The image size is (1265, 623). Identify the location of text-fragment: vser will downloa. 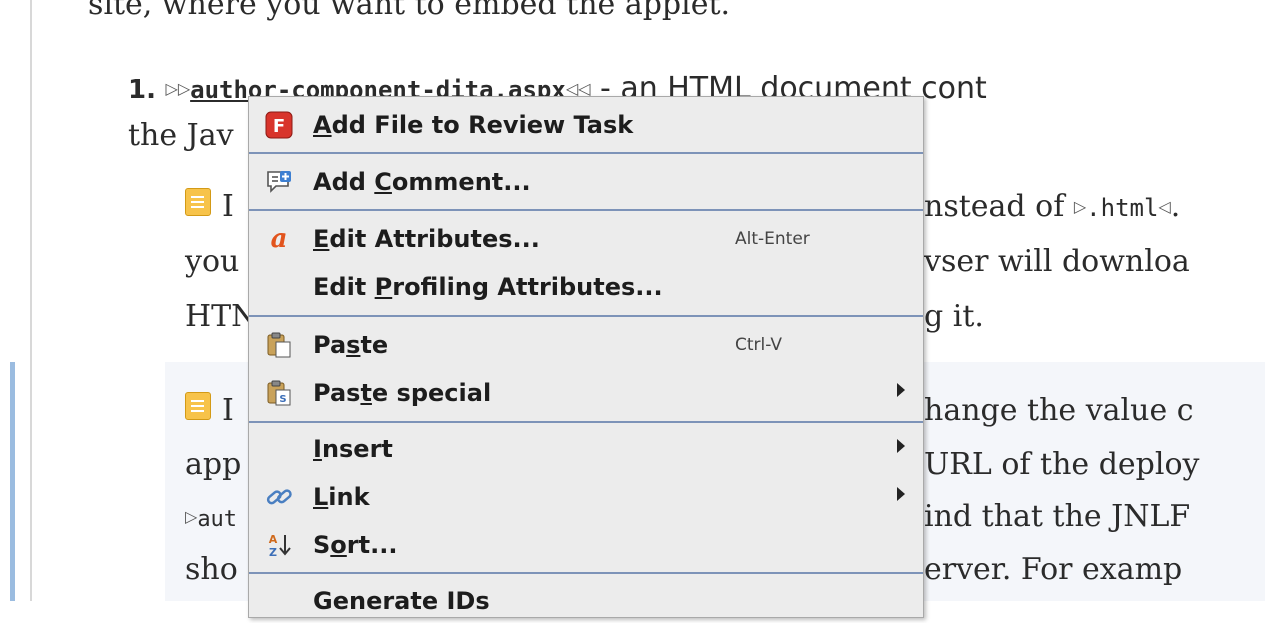
(1057, 261).